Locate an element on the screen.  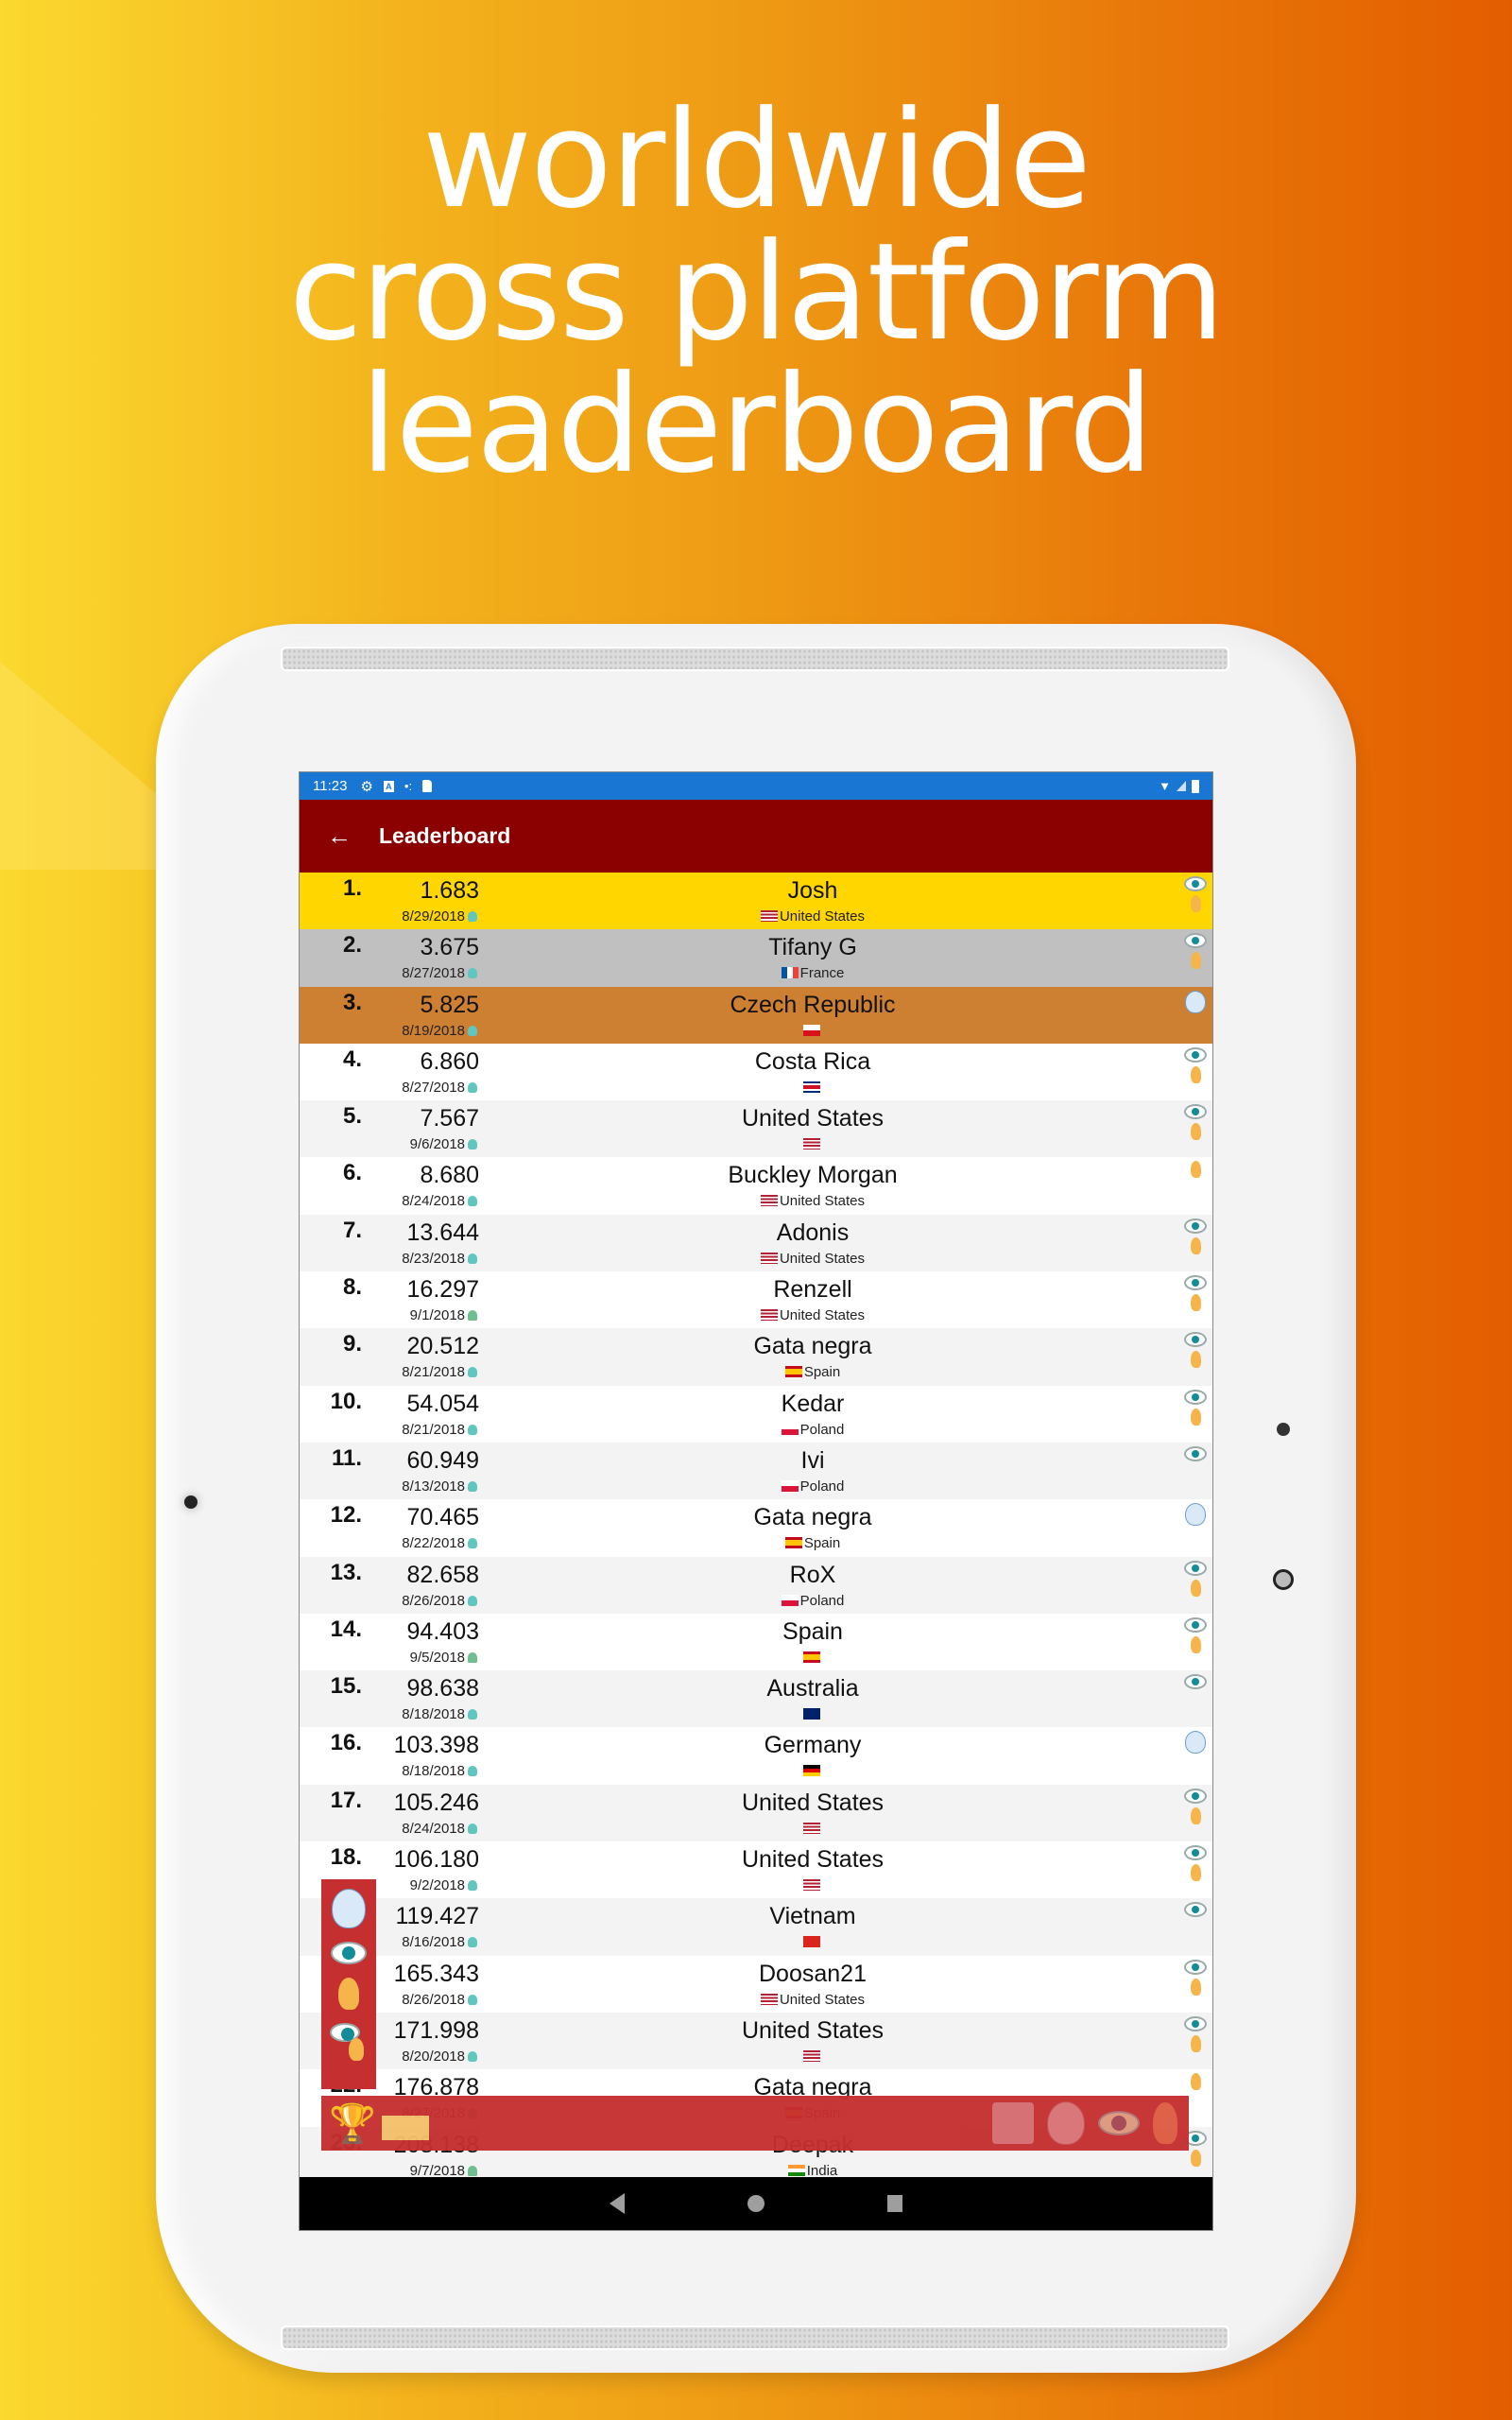
leaderboard-row: 12. 70.465 8/22/2018 Gata negra Spain is located at coordinates (756, 1528).